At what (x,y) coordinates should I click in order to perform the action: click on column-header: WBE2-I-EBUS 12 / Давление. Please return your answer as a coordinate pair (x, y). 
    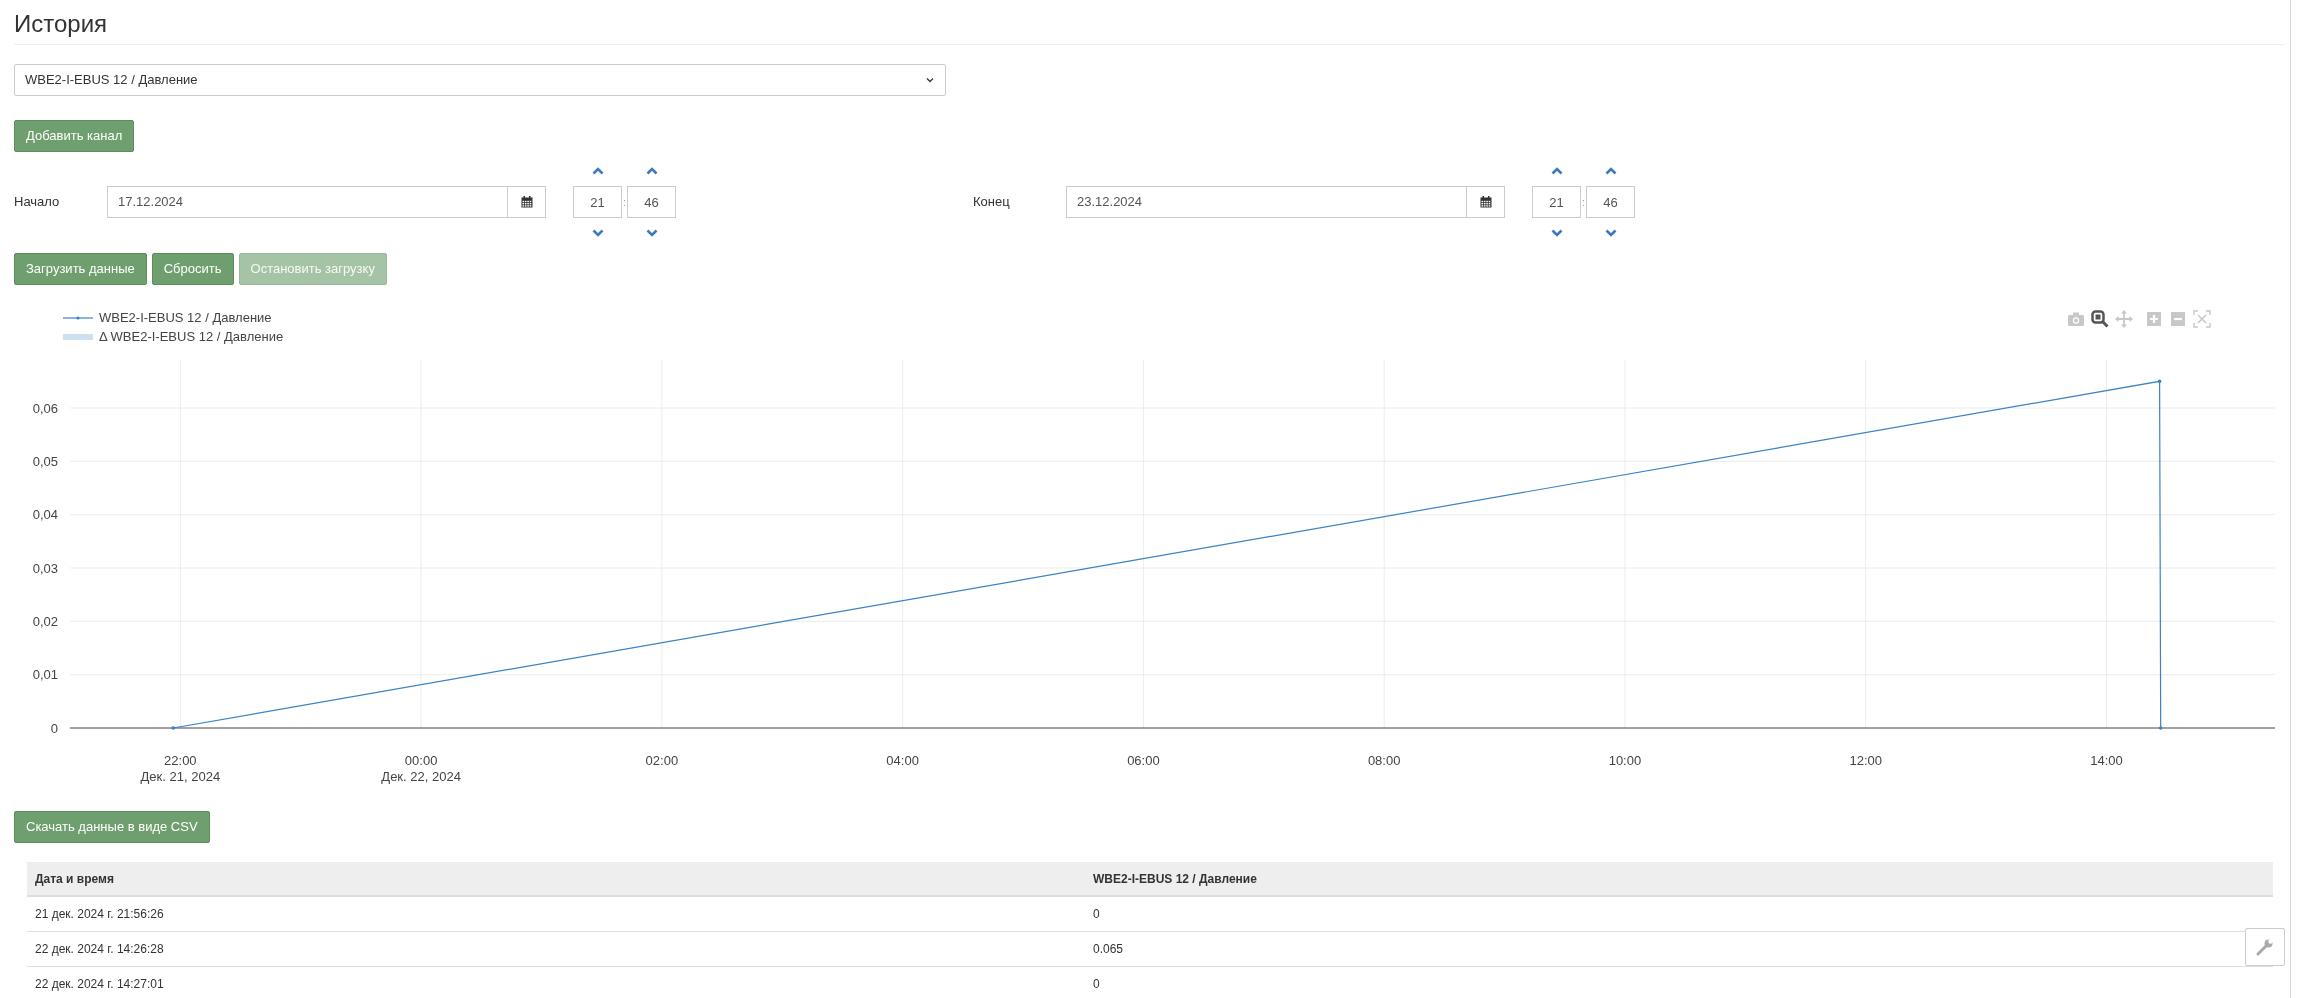
    Looking at the image, I should click on (1679, 879).